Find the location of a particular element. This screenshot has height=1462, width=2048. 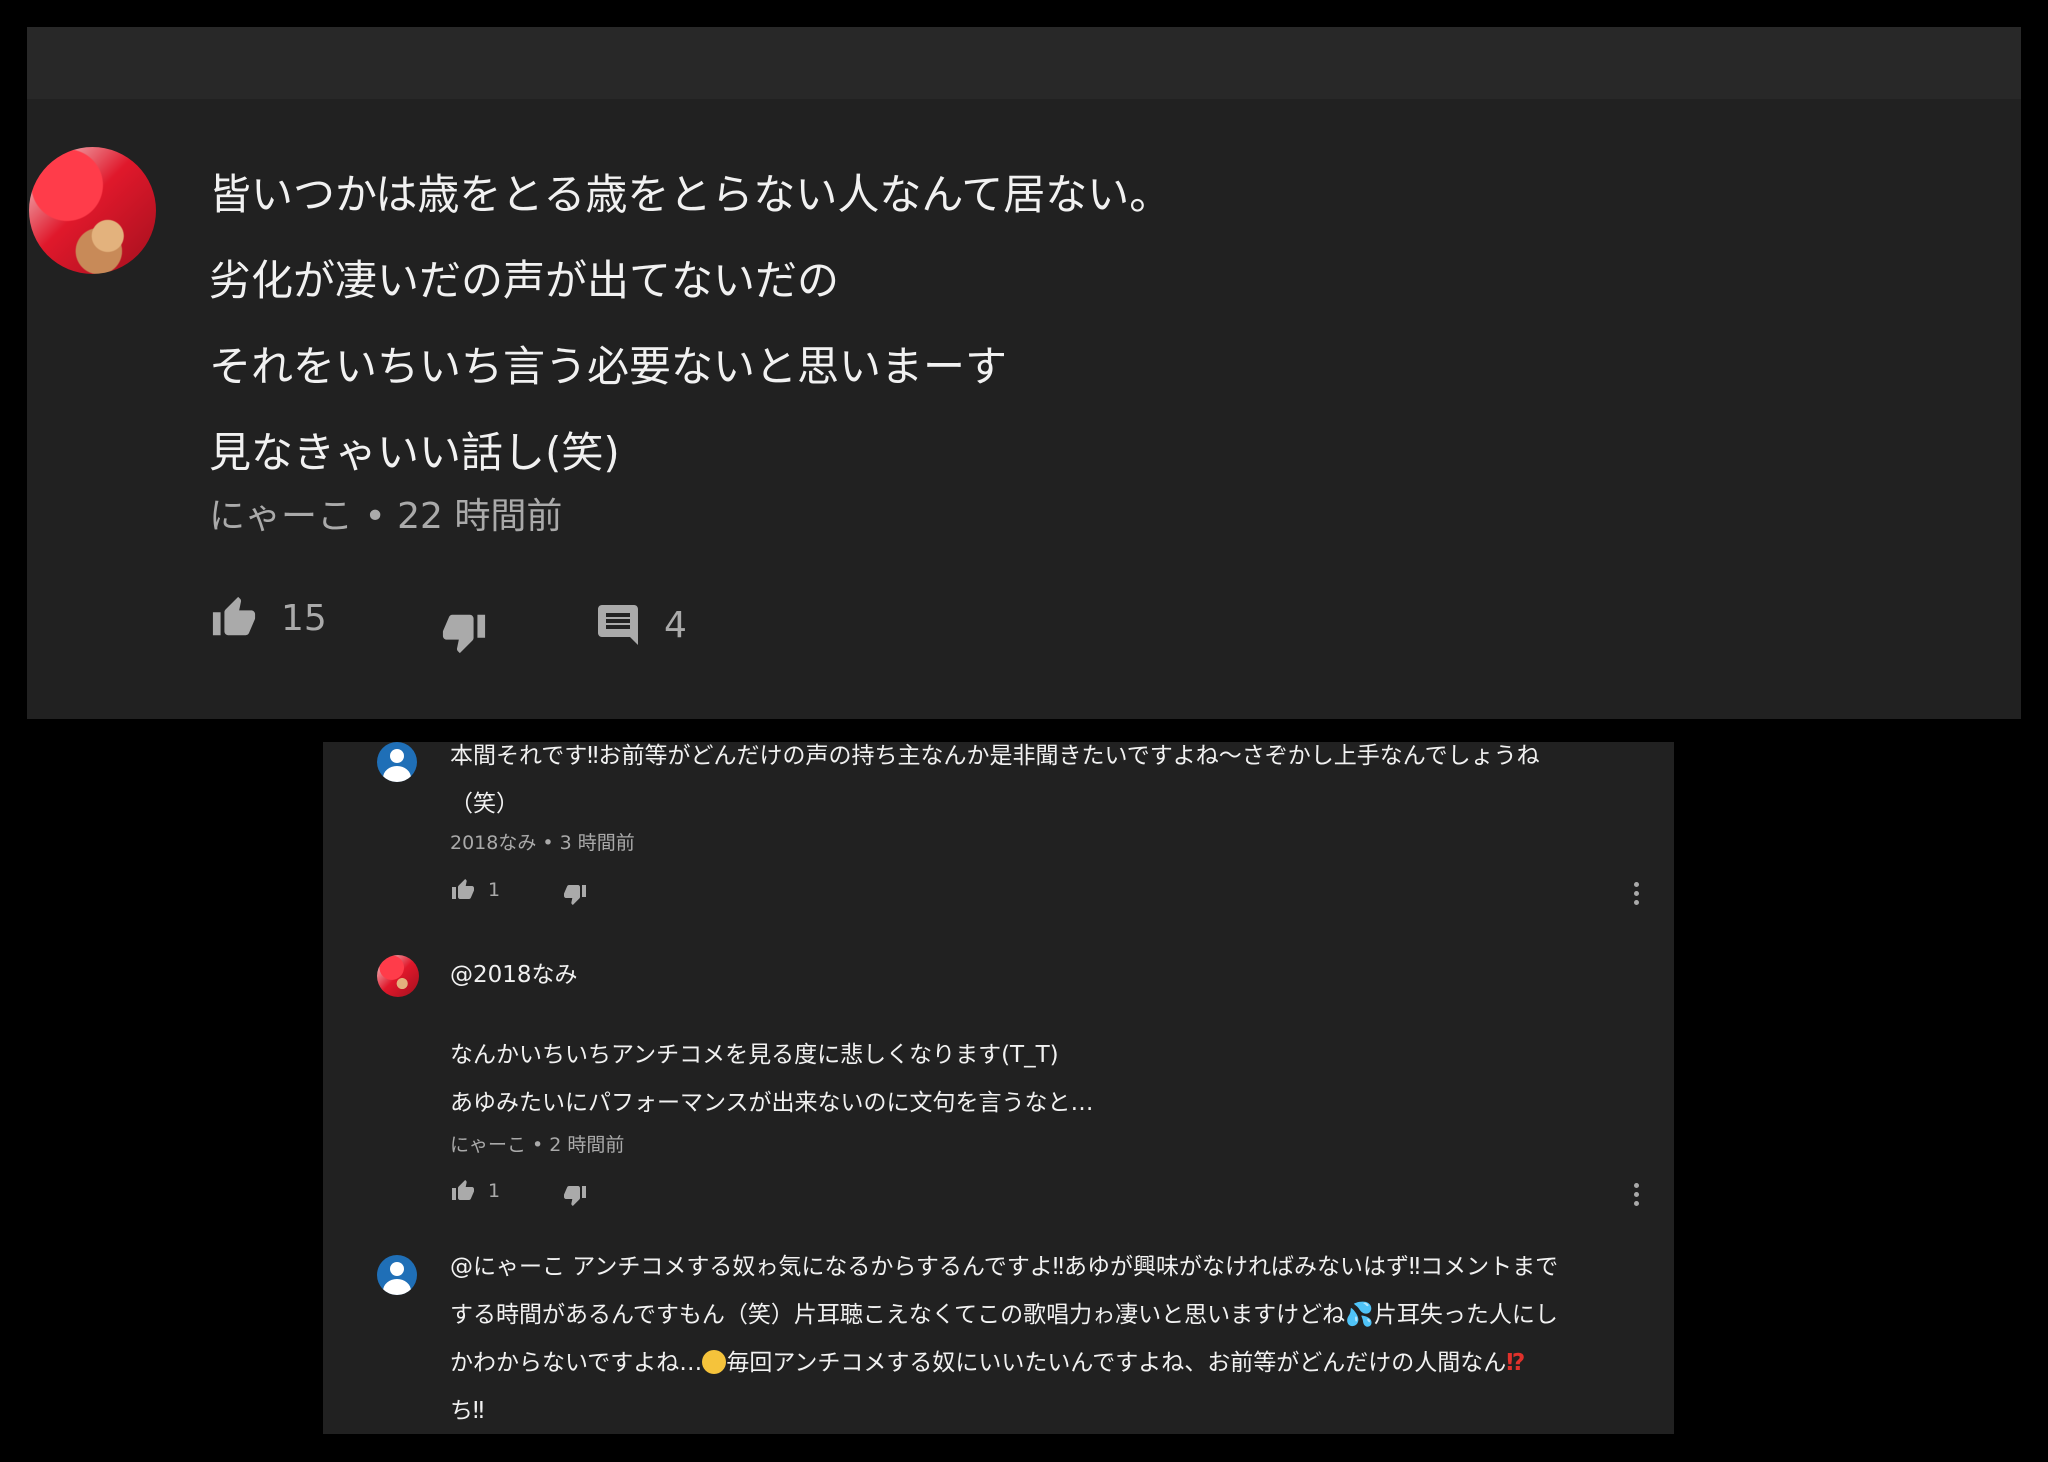

reply-meta: にゃーこ • 2 時間前 is located at coordinates (537, 1145).